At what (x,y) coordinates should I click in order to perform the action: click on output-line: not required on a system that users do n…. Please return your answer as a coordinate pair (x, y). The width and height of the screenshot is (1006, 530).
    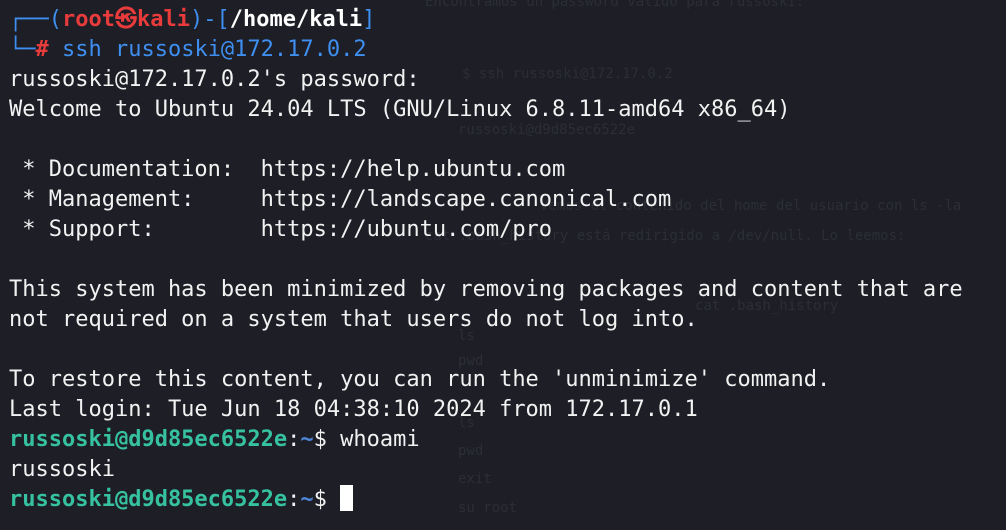
    Looking at the image, I should click on (353, 319).